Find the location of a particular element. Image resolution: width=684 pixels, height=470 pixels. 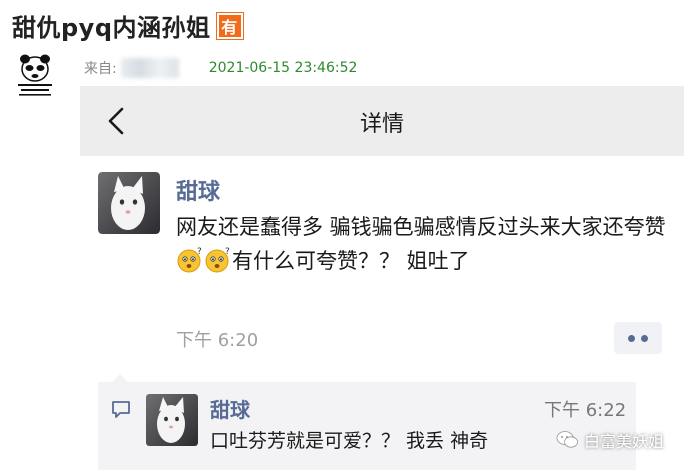

author-avatar is located at coordinates (35, 75).